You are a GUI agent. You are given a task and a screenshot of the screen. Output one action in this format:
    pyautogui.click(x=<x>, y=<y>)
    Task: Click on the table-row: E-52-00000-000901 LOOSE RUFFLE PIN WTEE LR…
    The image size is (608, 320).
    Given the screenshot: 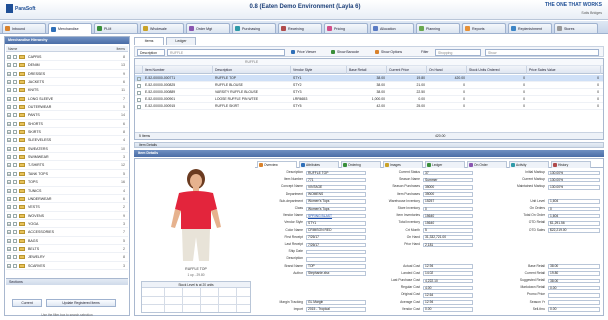 What is the action you would take?
    pyautogui.click(x=369, y=99)
    